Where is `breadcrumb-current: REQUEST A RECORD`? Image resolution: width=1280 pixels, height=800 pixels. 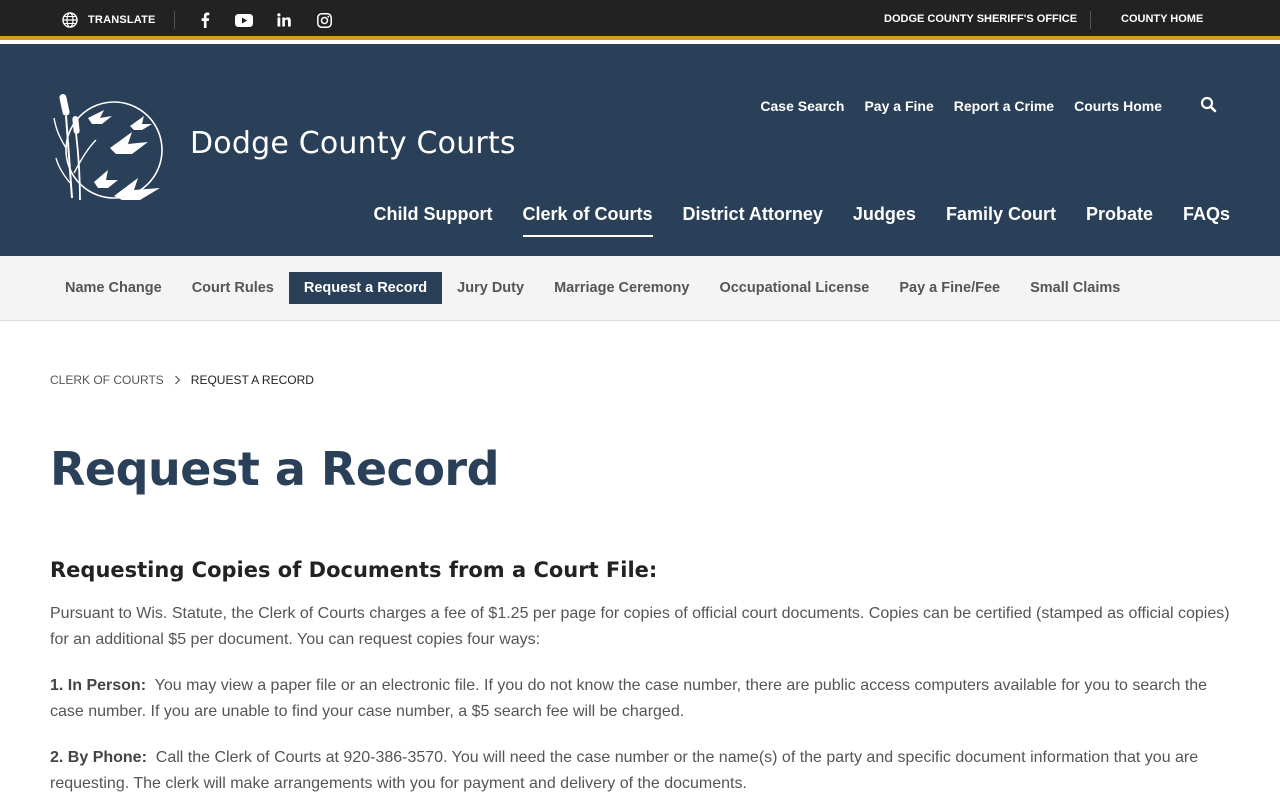 breadcrumb-current: REQUEST A RECORD is located at coordinates (252, 380).